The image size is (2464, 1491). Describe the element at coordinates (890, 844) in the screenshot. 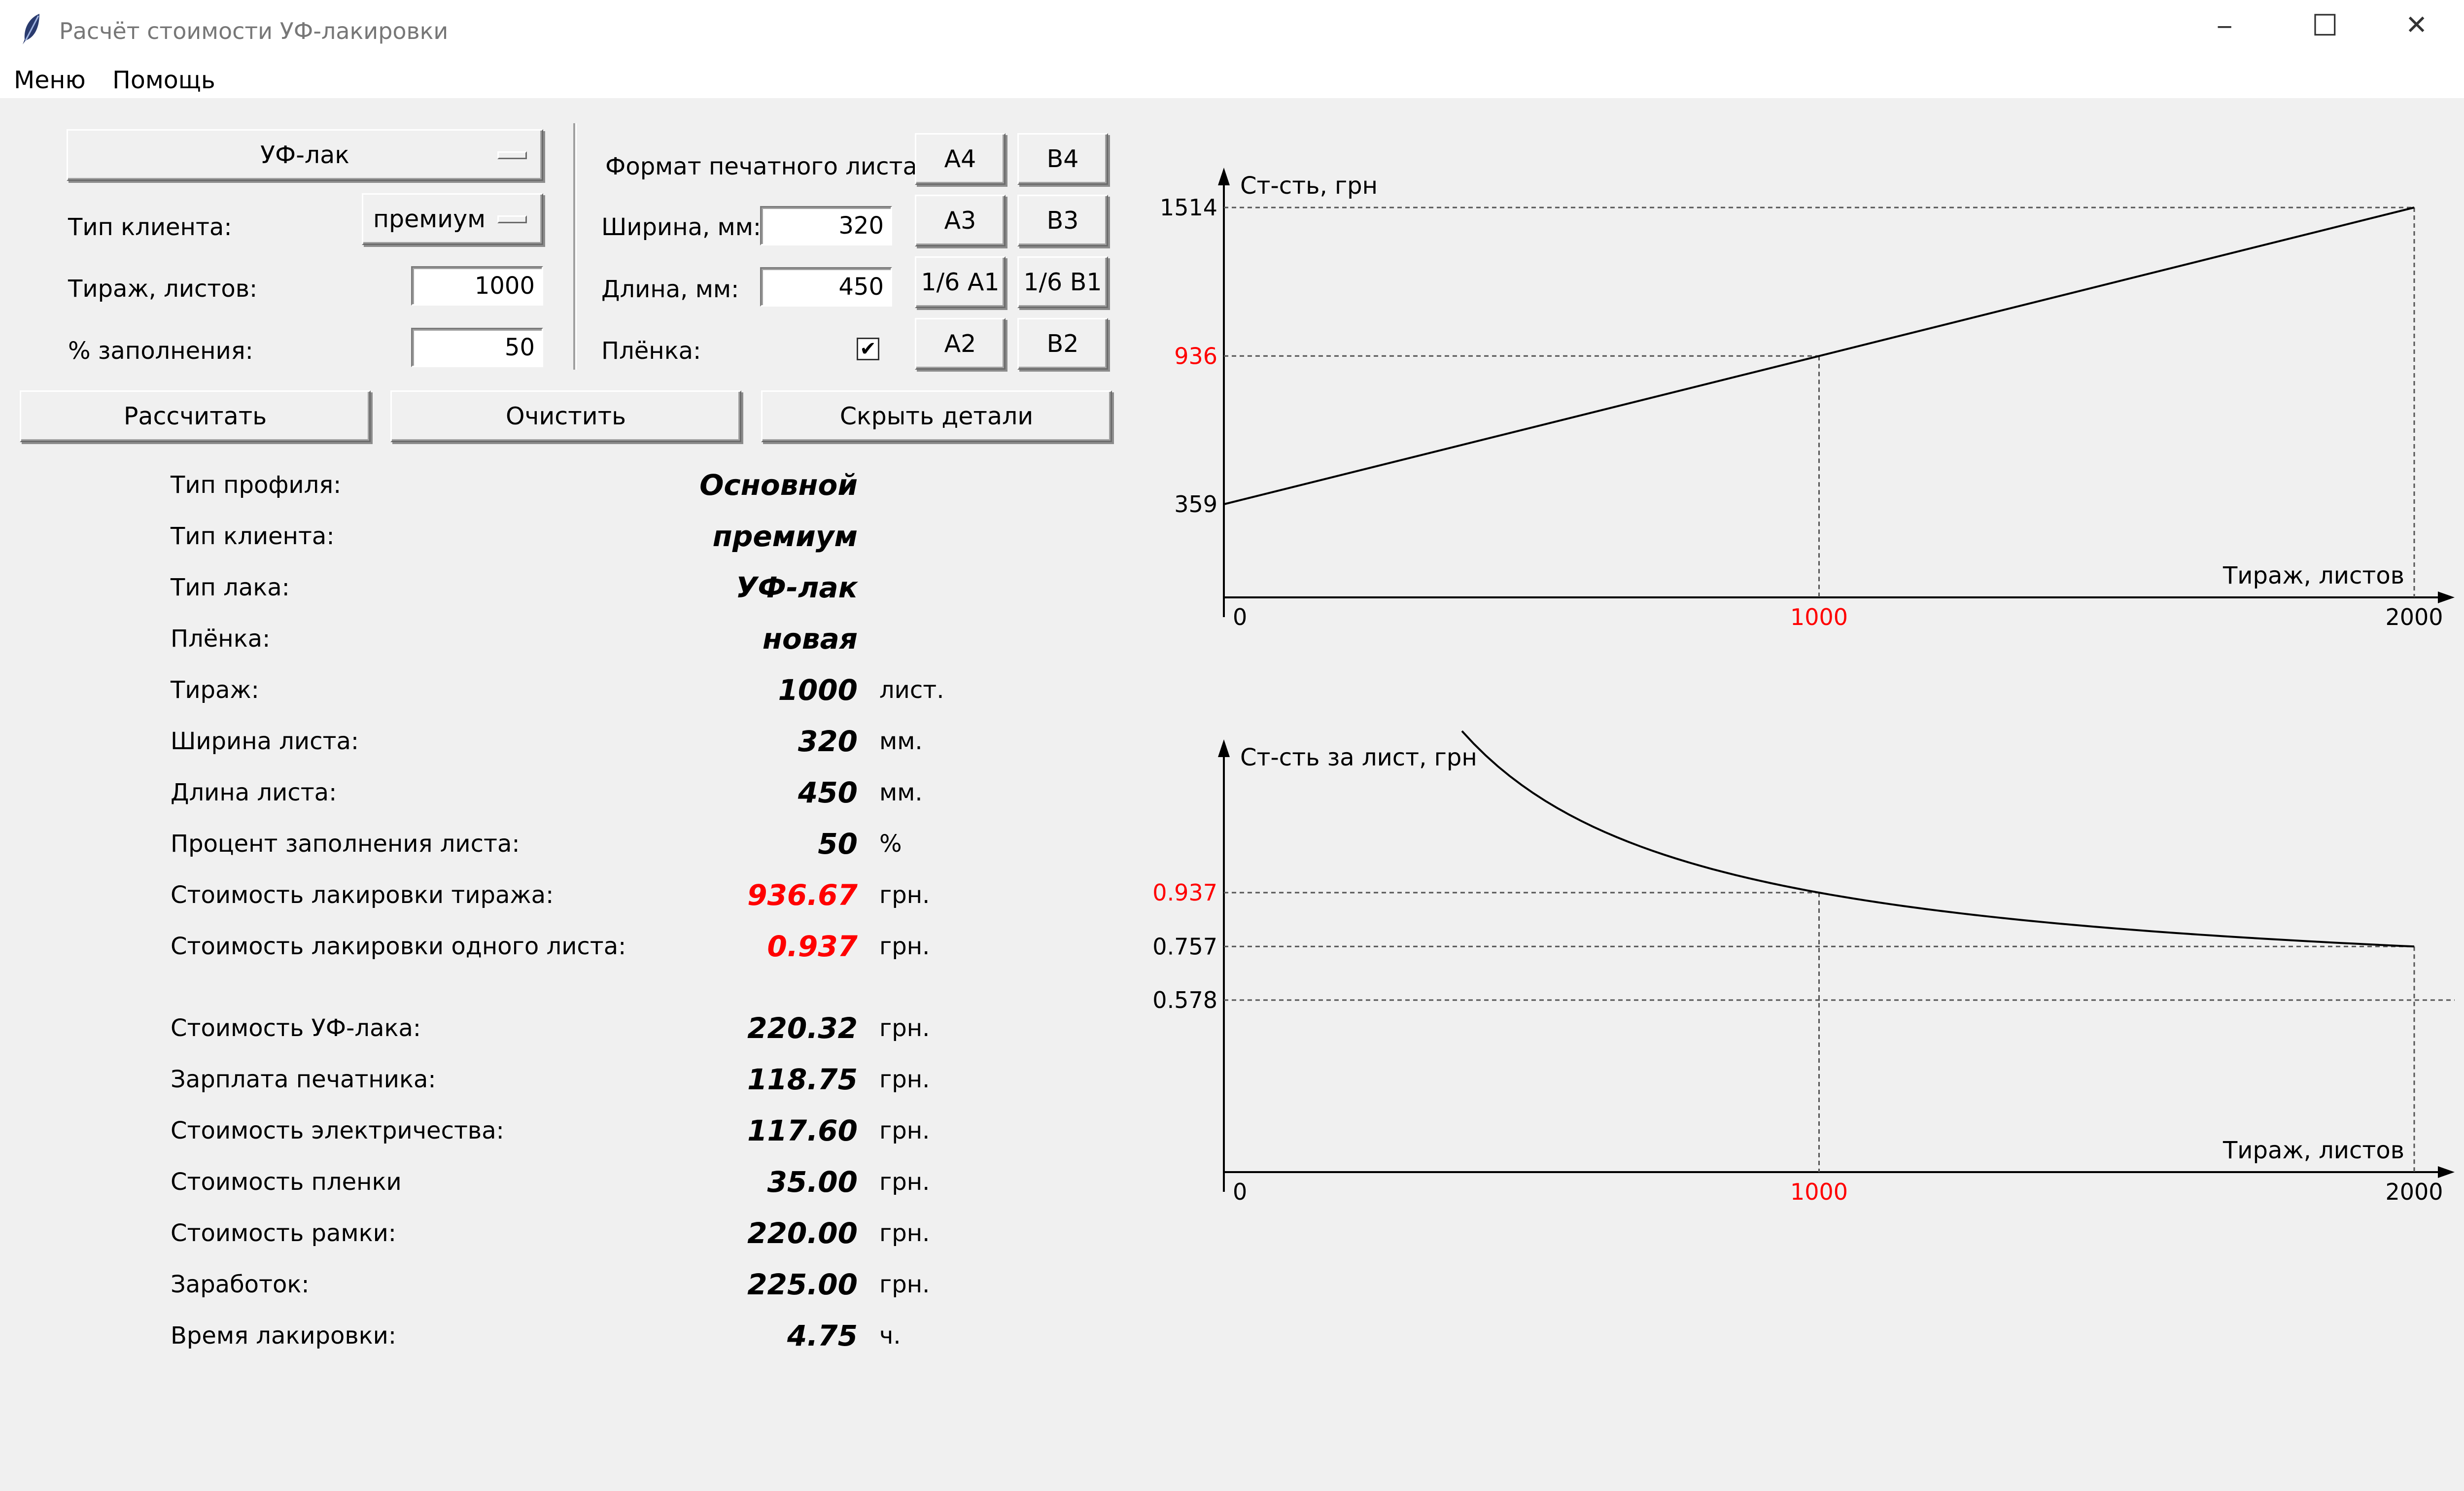

I see `result-unit: %` at that location.